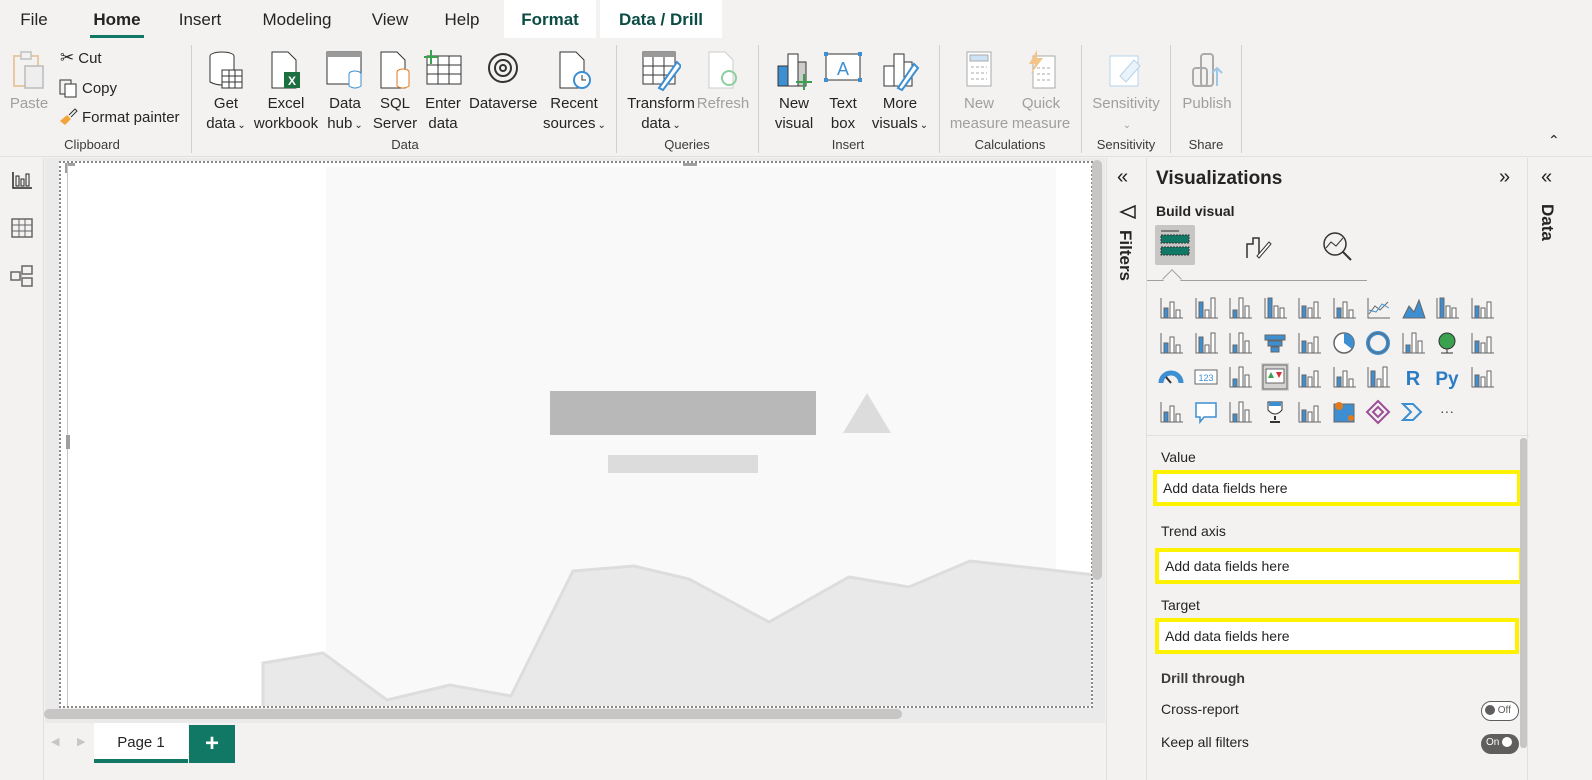  Describe the element at coordinates (1547, 222) in the screenshot. I see `data-pane-label: Data` at that location.